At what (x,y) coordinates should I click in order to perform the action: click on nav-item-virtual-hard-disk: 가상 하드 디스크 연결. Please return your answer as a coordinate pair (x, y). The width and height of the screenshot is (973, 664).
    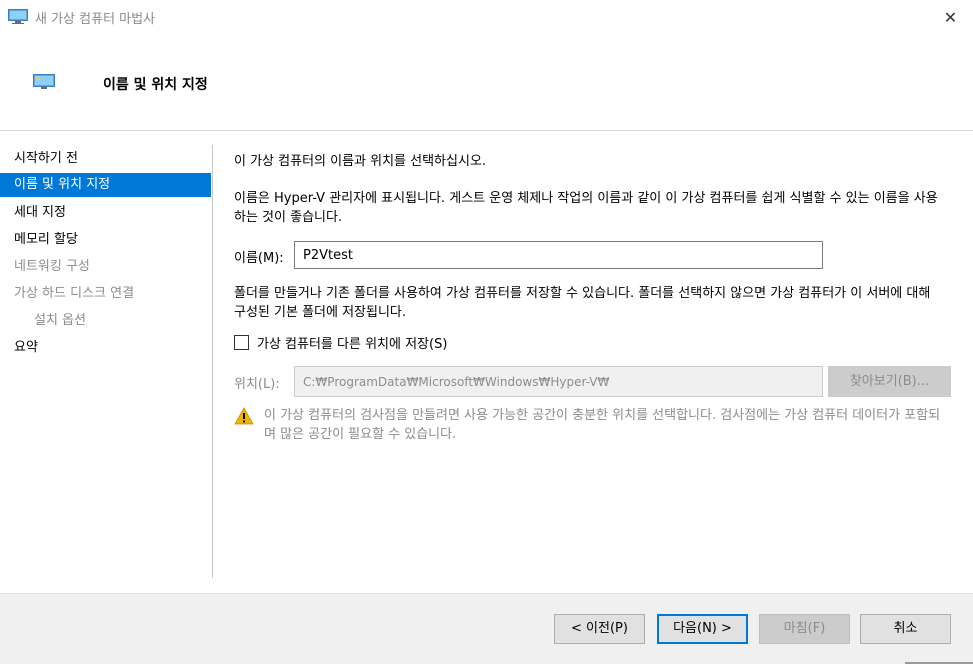
    Looking at the image, I should click on (74, 293).